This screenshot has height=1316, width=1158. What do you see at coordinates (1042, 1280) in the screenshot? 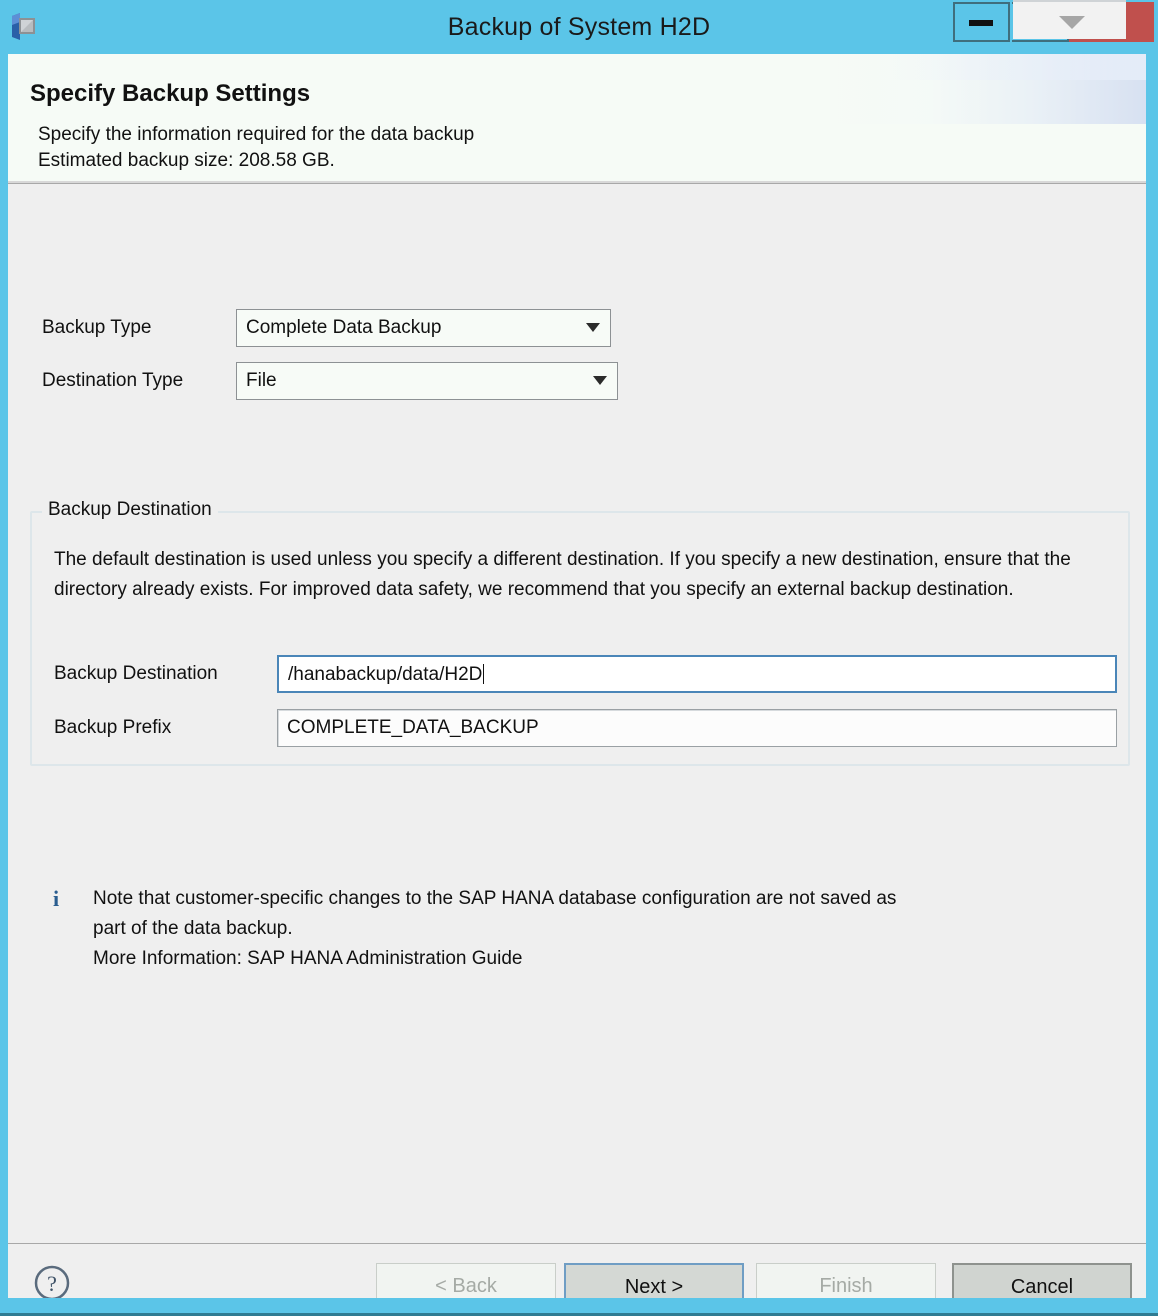
I see `cancel-button: Cancel` at bounding box center [1042, 1280].